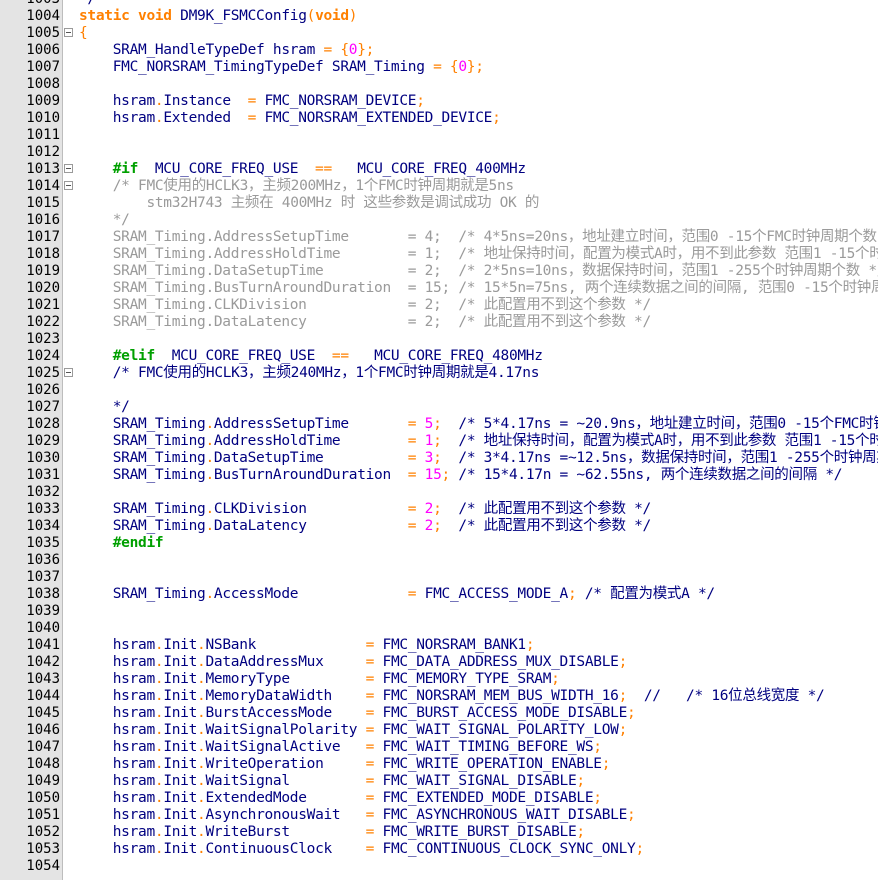 The width and height of the screenshot is (878, 880). I want to click on code-line: 1003 */, so click(439, 4).